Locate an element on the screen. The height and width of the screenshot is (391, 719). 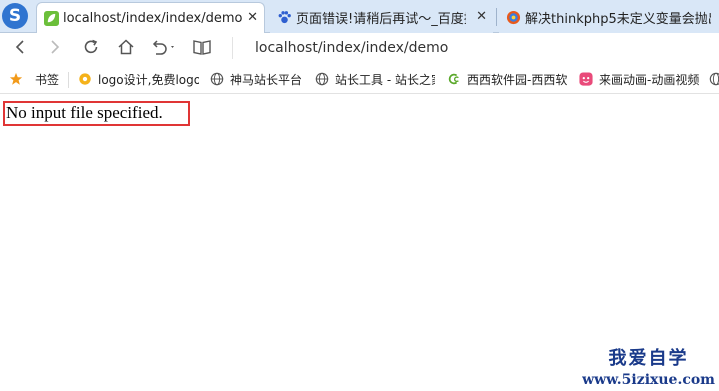
back-arrow-icon is located at coordinates (19, 47).